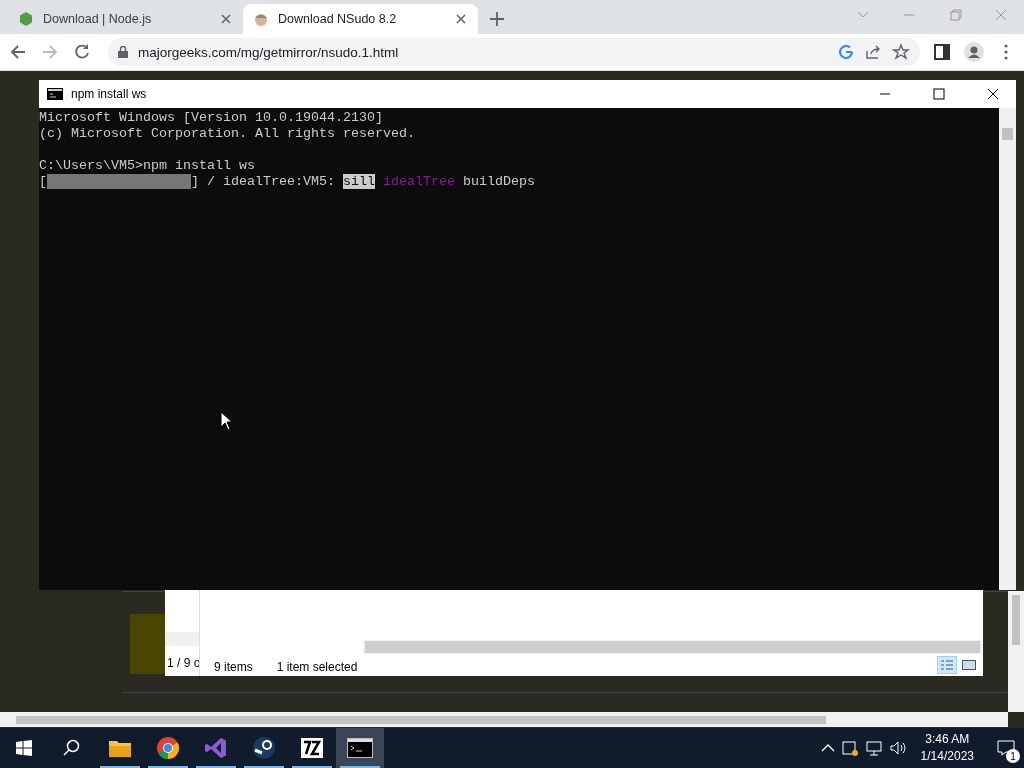 The width and height of the screenshot is (1024, 768). What do you see at coordinates (969, 665) in the screenshot?
I see `window-icon` at bounding box center [969, 665].